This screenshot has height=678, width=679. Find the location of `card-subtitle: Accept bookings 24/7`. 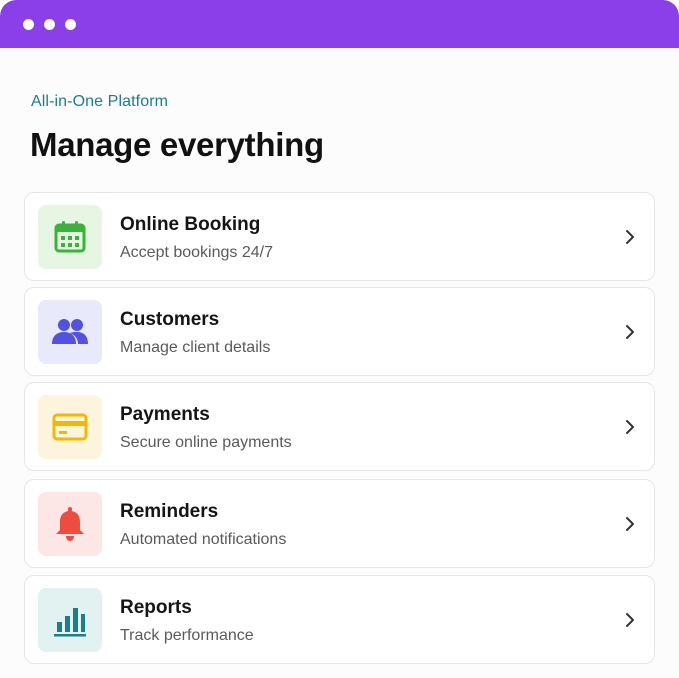

card-subtitle: Accept bookings 24/7 is located at coordinates (196, 252).